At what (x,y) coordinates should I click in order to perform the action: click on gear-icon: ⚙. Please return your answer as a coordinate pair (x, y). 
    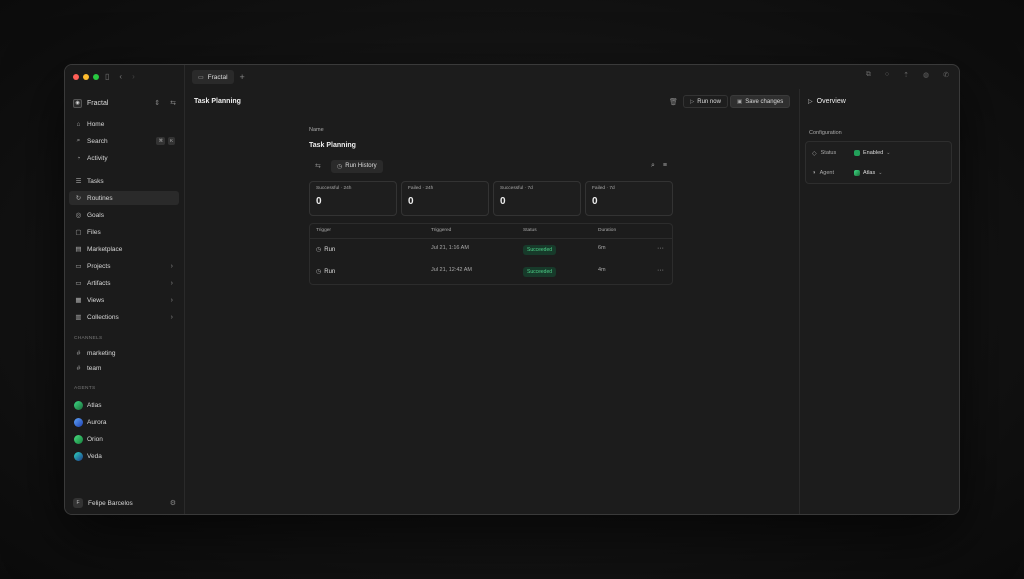
    Looking at the image, I should click on (173, 503).